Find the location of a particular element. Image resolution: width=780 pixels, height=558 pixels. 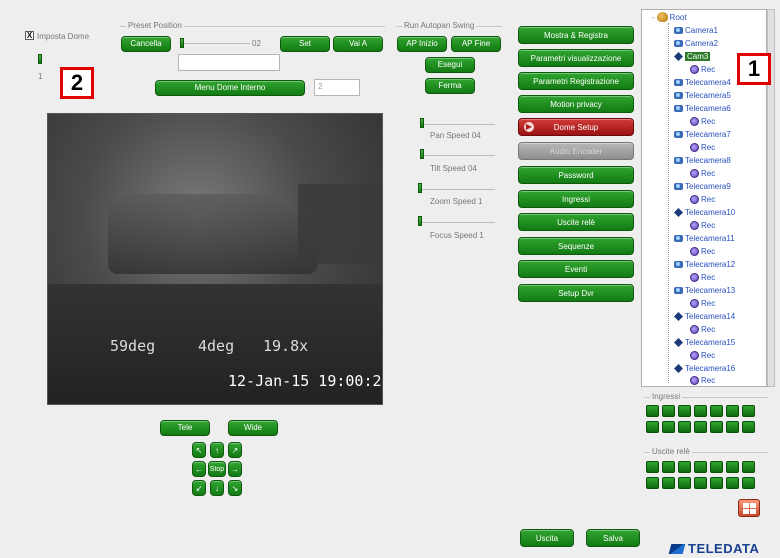

tree-camera-2: Camera2 is located at coordinates (696, 43).